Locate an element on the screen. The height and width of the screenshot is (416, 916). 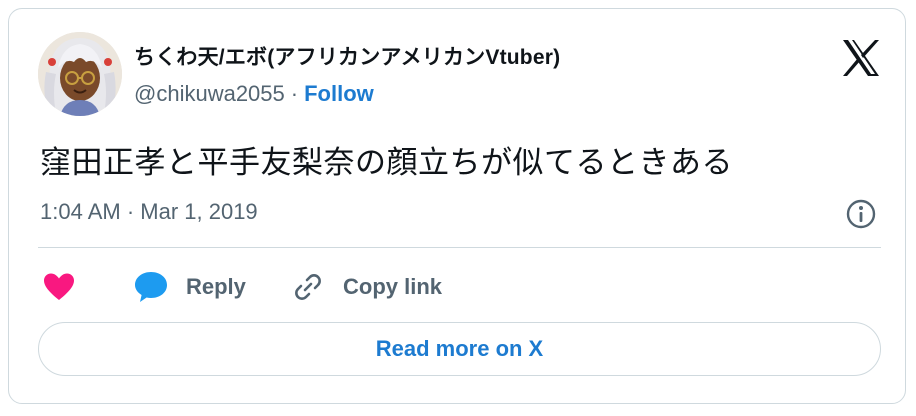
link-icon is located at coordinates (308, 287).